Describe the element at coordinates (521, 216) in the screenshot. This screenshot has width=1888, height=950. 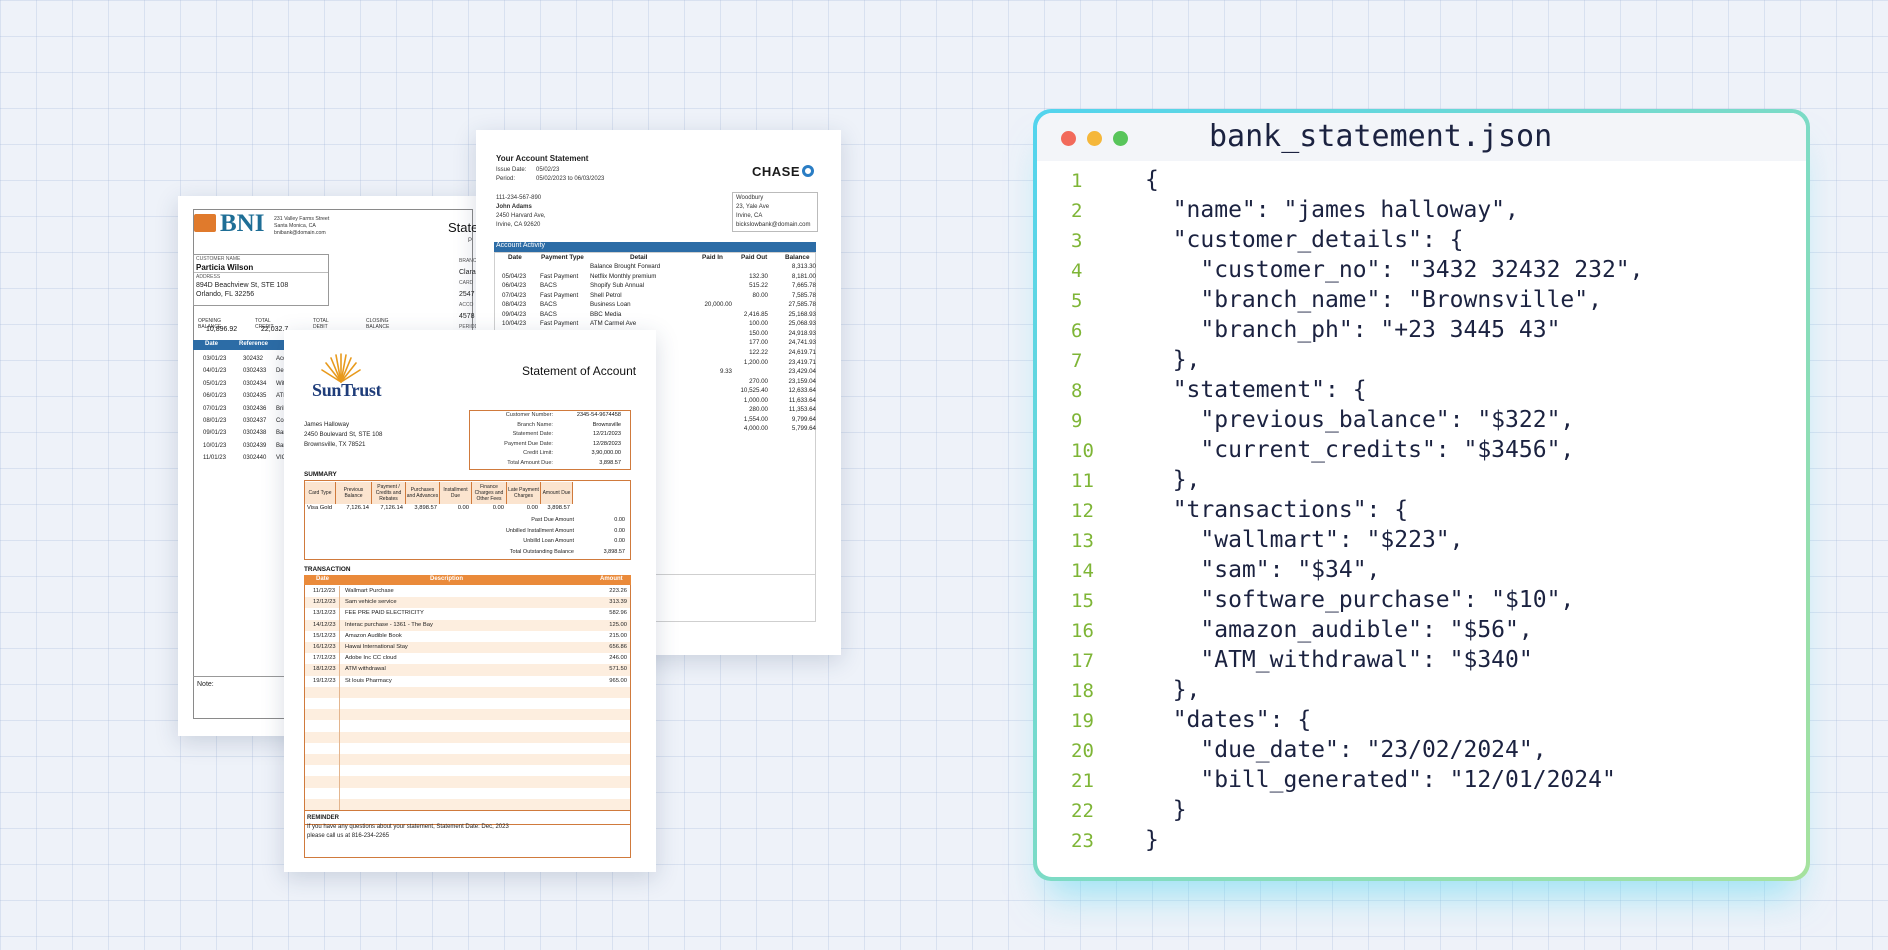
I see `customer-line: 2450 Harvard Ave,` at that location.